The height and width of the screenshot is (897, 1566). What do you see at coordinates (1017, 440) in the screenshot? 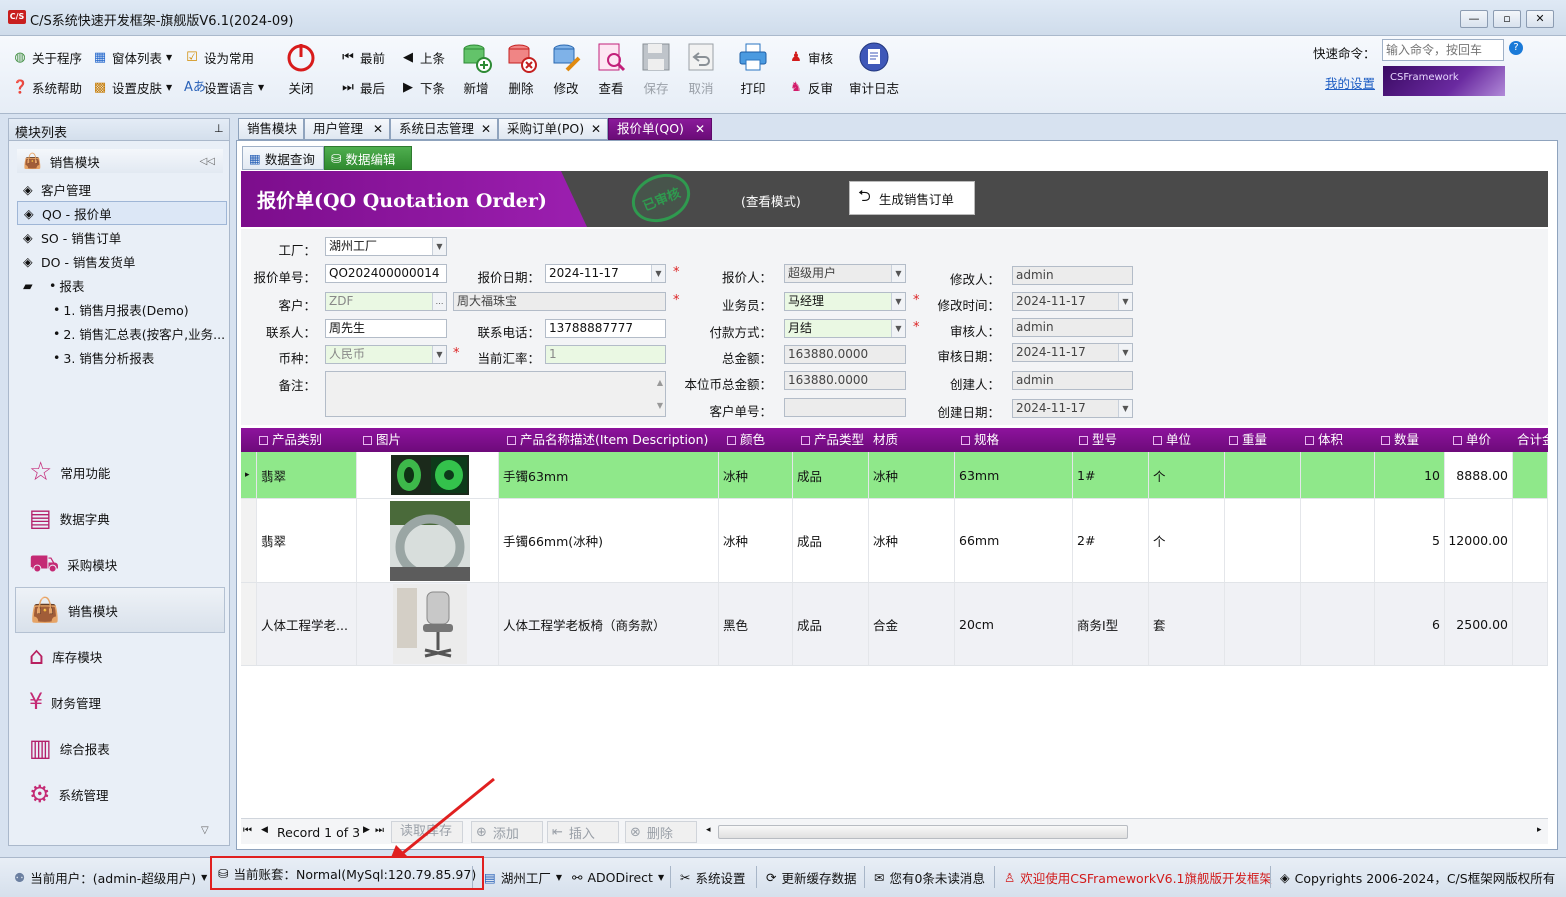
I see `col-spec: 规格` at bounding box center [1017, 440].